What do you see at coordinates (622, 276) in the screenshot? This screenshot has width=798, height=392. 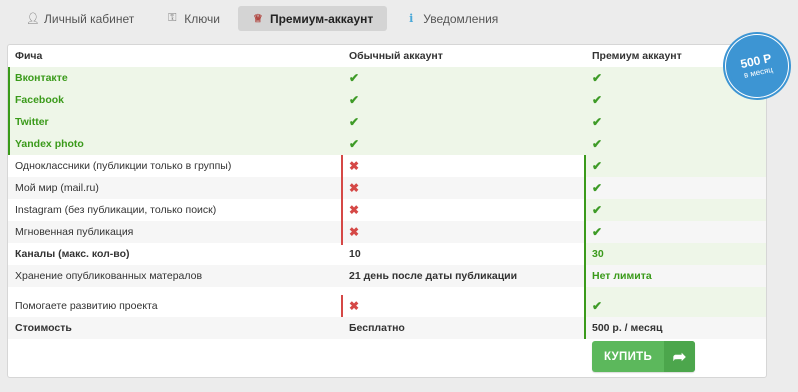 I see `premium-value: Нет лимита` at bounding box center [622, 276].